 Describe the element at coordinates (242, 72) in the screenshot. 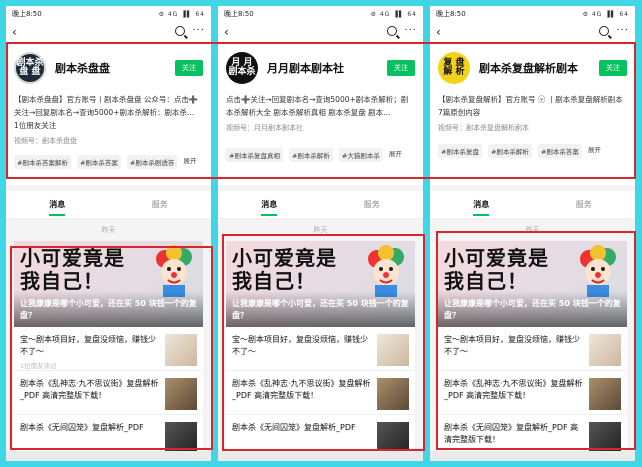

I see `avatar-text-line2: 剧本杀` at that location.